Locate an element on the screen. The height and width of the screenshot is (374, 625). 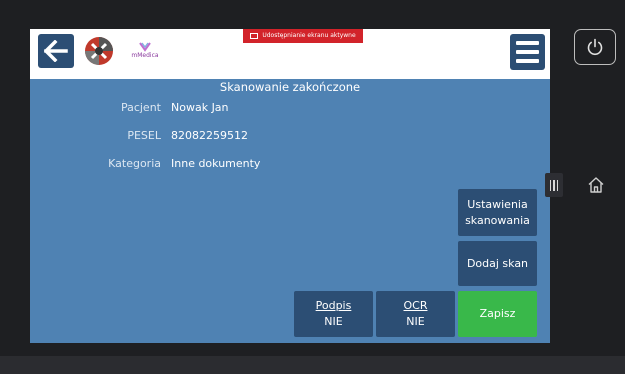
add-scan-label: Dodaj skan is located at coordinates (497, 263).